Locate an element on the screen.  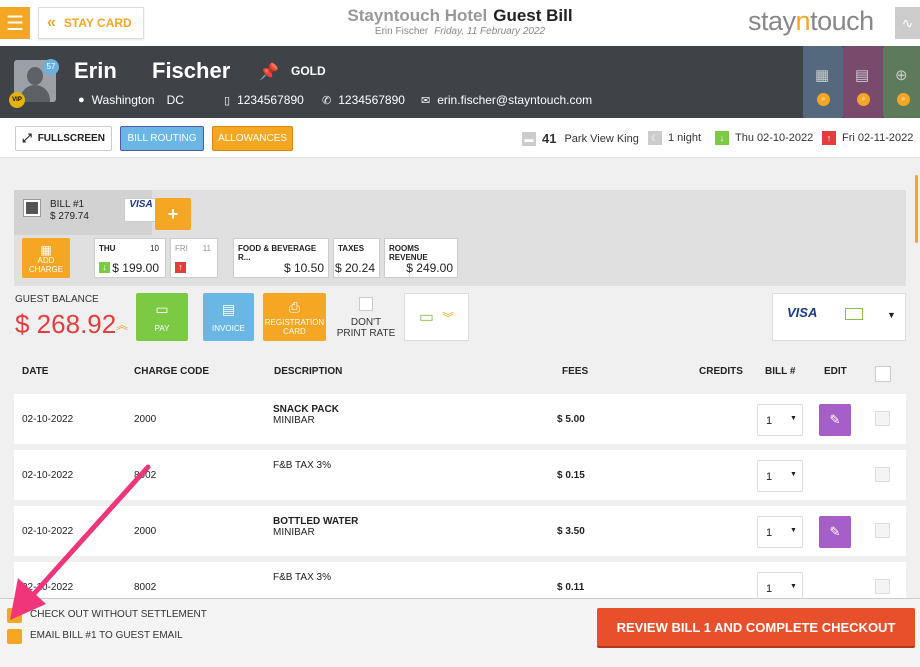
day-total: $ 199.00 is located at coordinates (135, 268).